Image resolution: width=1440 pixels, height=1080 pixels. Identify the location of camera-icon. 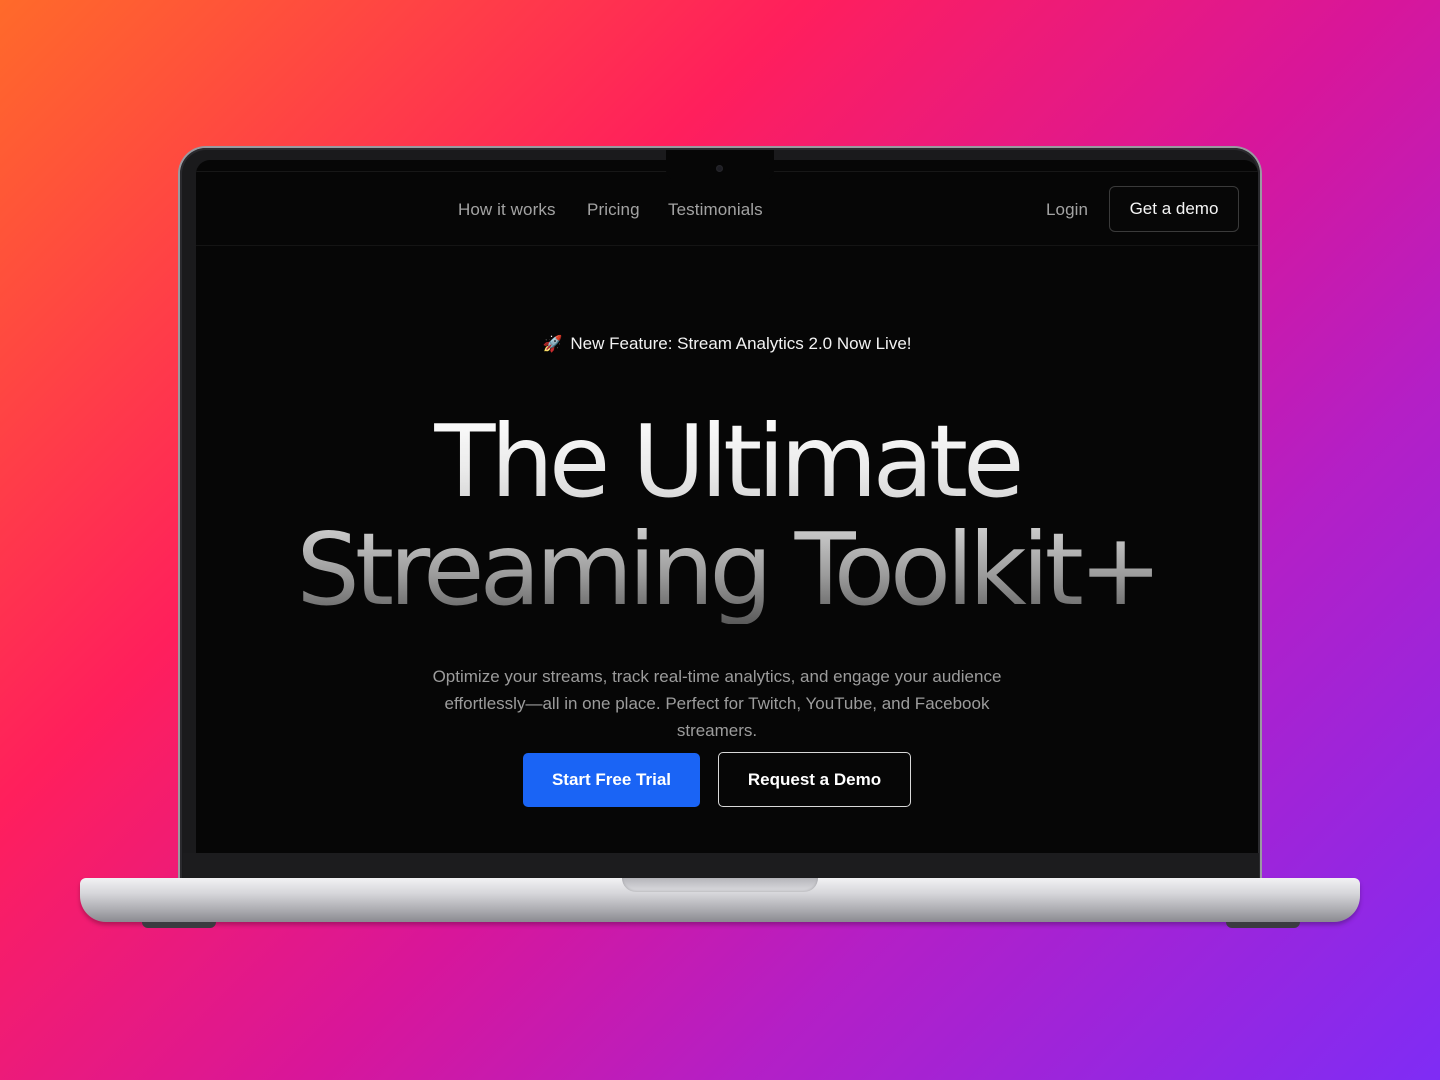
(719, 168).